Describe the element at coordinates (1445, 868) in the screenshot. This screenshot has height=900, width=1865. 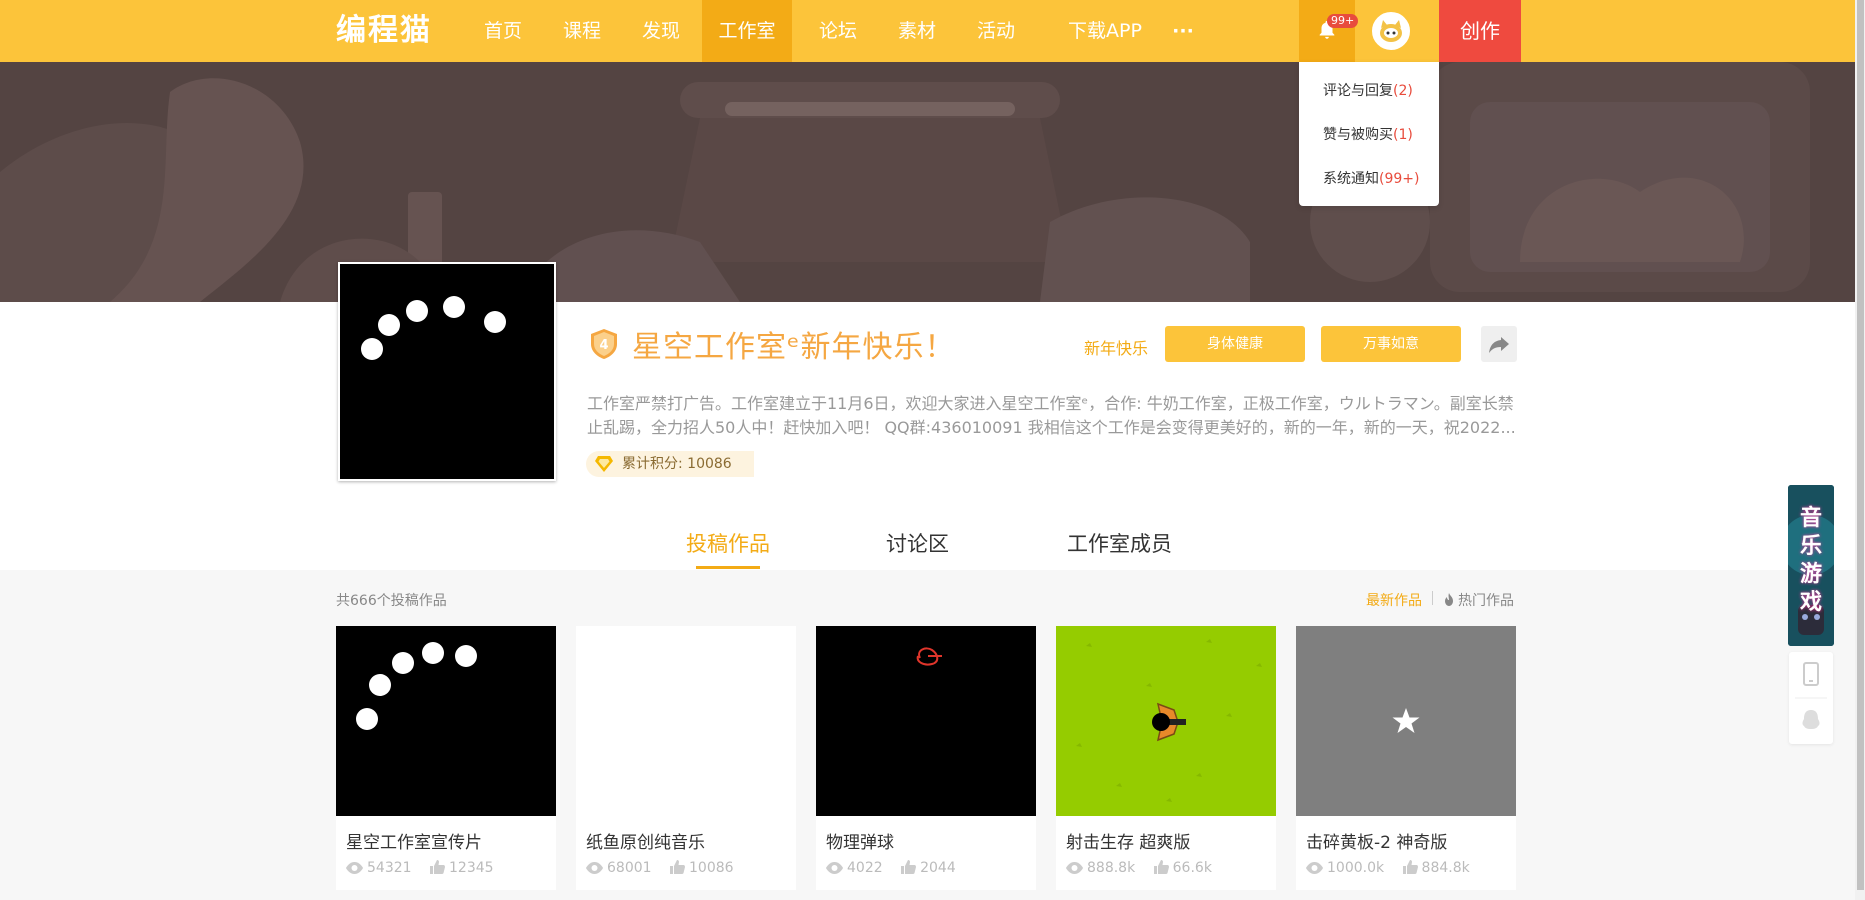
I see `work-likes: 884.8k` at that location.